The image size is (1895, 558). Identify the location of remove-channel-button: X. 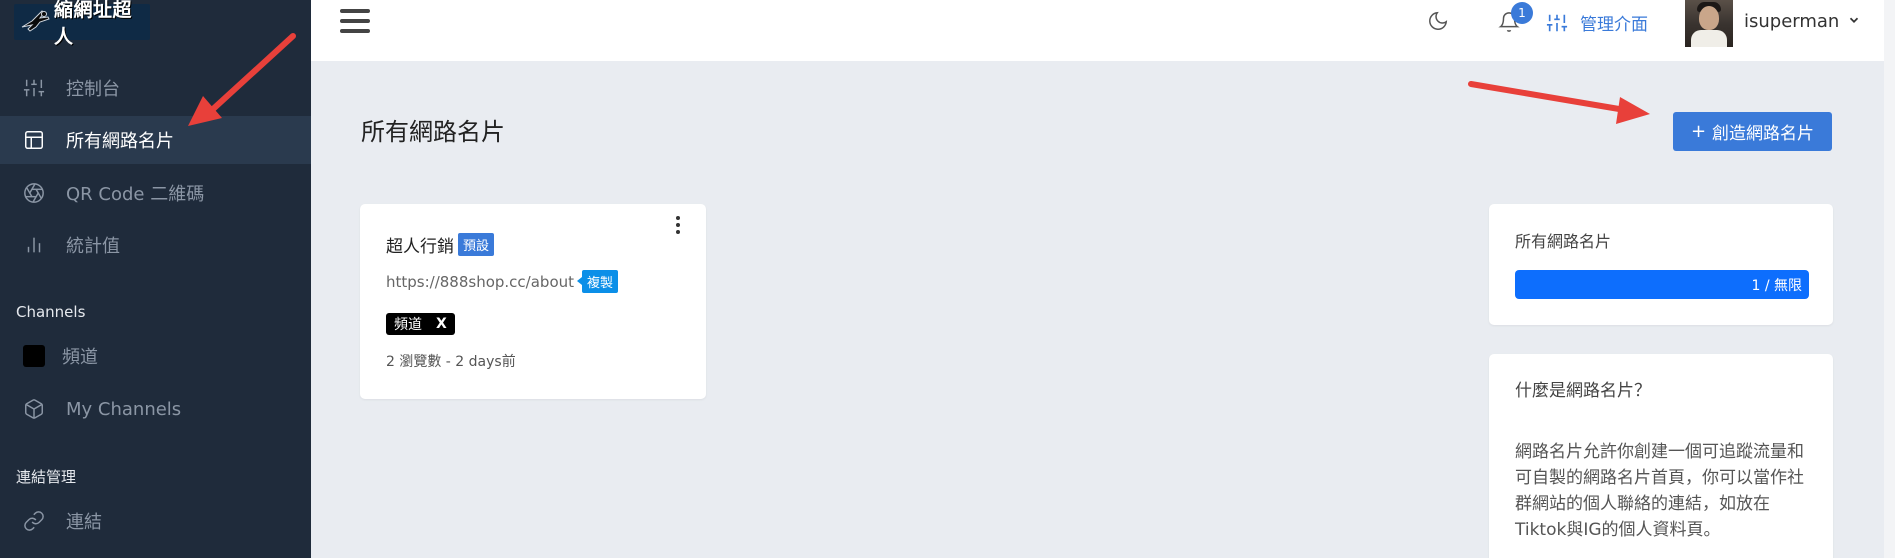
(441, 324).